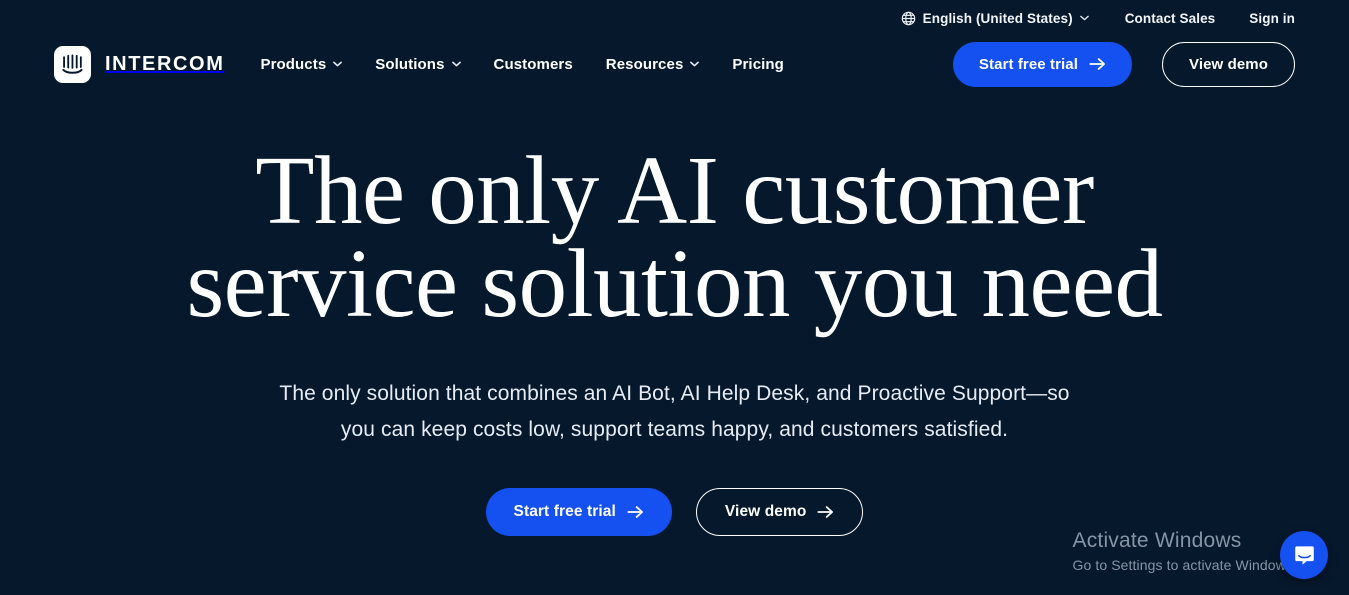 The width and height of the screenshot is (1349, 595). What do you see at coordinates (644, 64) in the screenshot?
I see `nav-item-label: Resources` at bounding box center [644, 64].